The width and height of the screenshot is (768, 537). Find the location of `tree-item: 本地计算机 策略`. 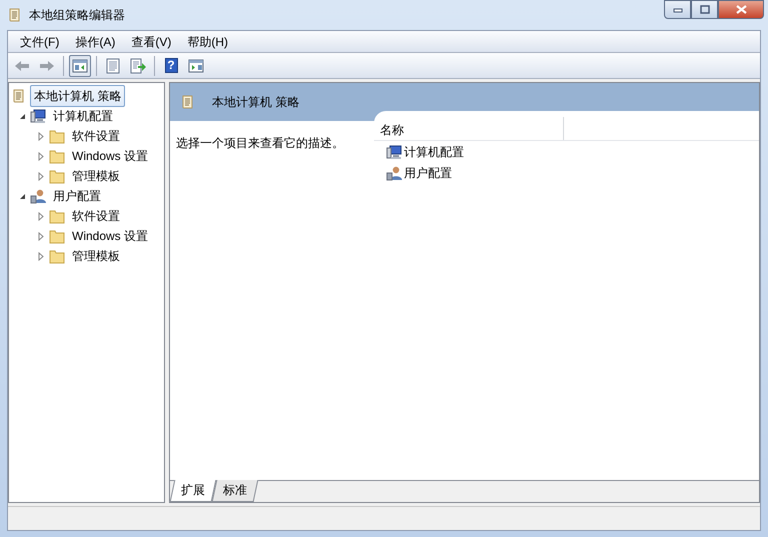

tree-item: 本地计算机 策略 is located at coordinates (78, 96).